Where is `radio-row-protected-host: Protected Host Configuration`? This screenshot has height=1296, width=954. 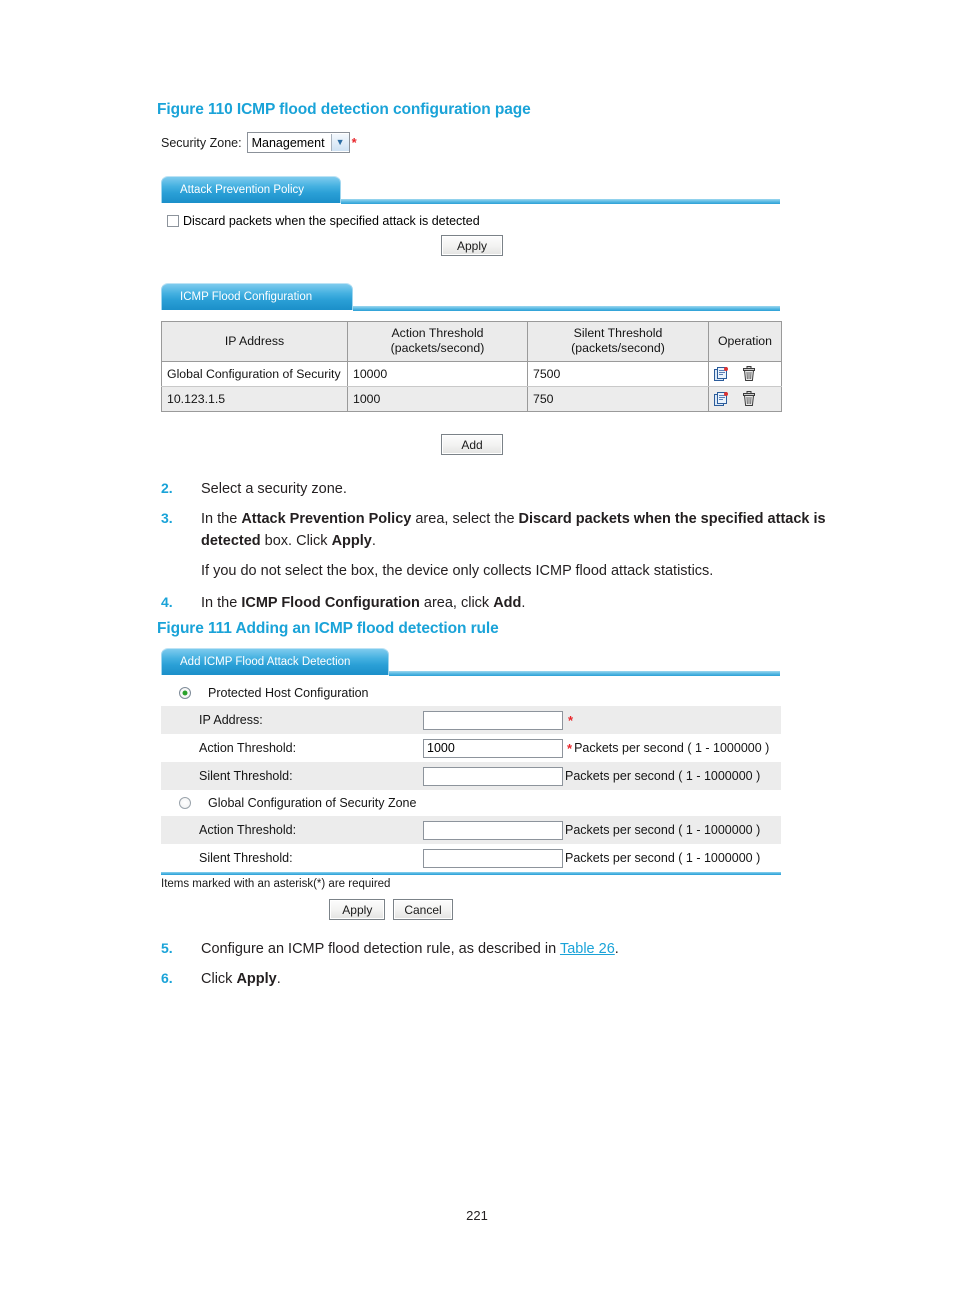
radio-row-protected-host: Protected Host Configuration is located at coordinates (471, 693).